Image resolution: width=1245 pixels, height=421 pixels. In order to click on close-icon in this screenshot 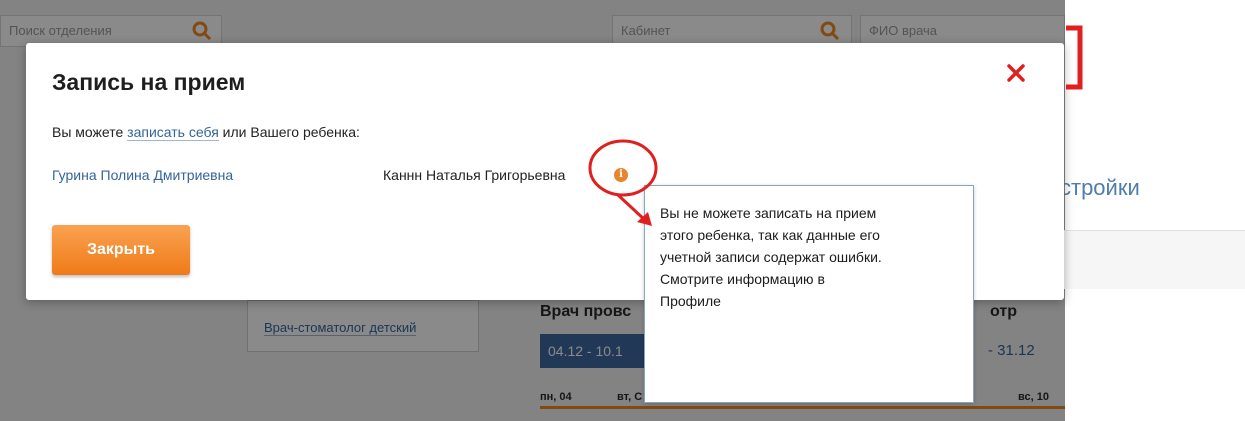, I will do `click(1016, 73)`.